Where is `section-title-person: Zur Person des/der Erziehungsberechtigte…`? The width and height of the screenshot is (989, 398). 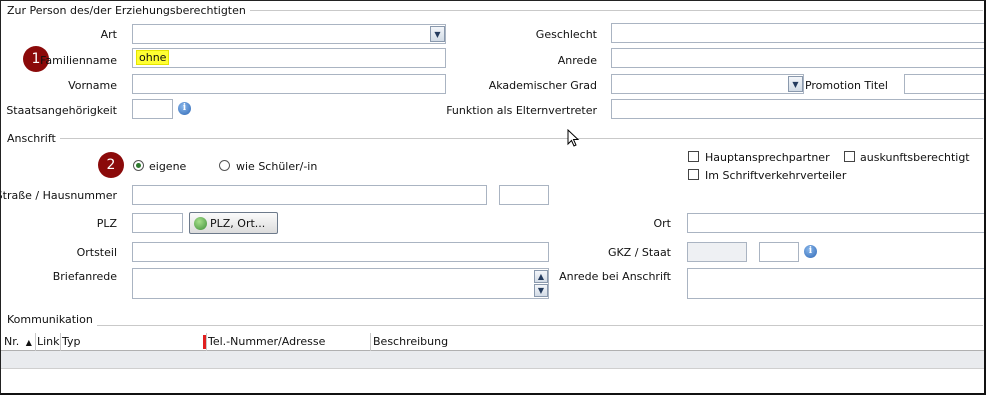 section-title-person: Zur Person des/der Erziehungsberechtigte… is located at coordinates (128, 10).